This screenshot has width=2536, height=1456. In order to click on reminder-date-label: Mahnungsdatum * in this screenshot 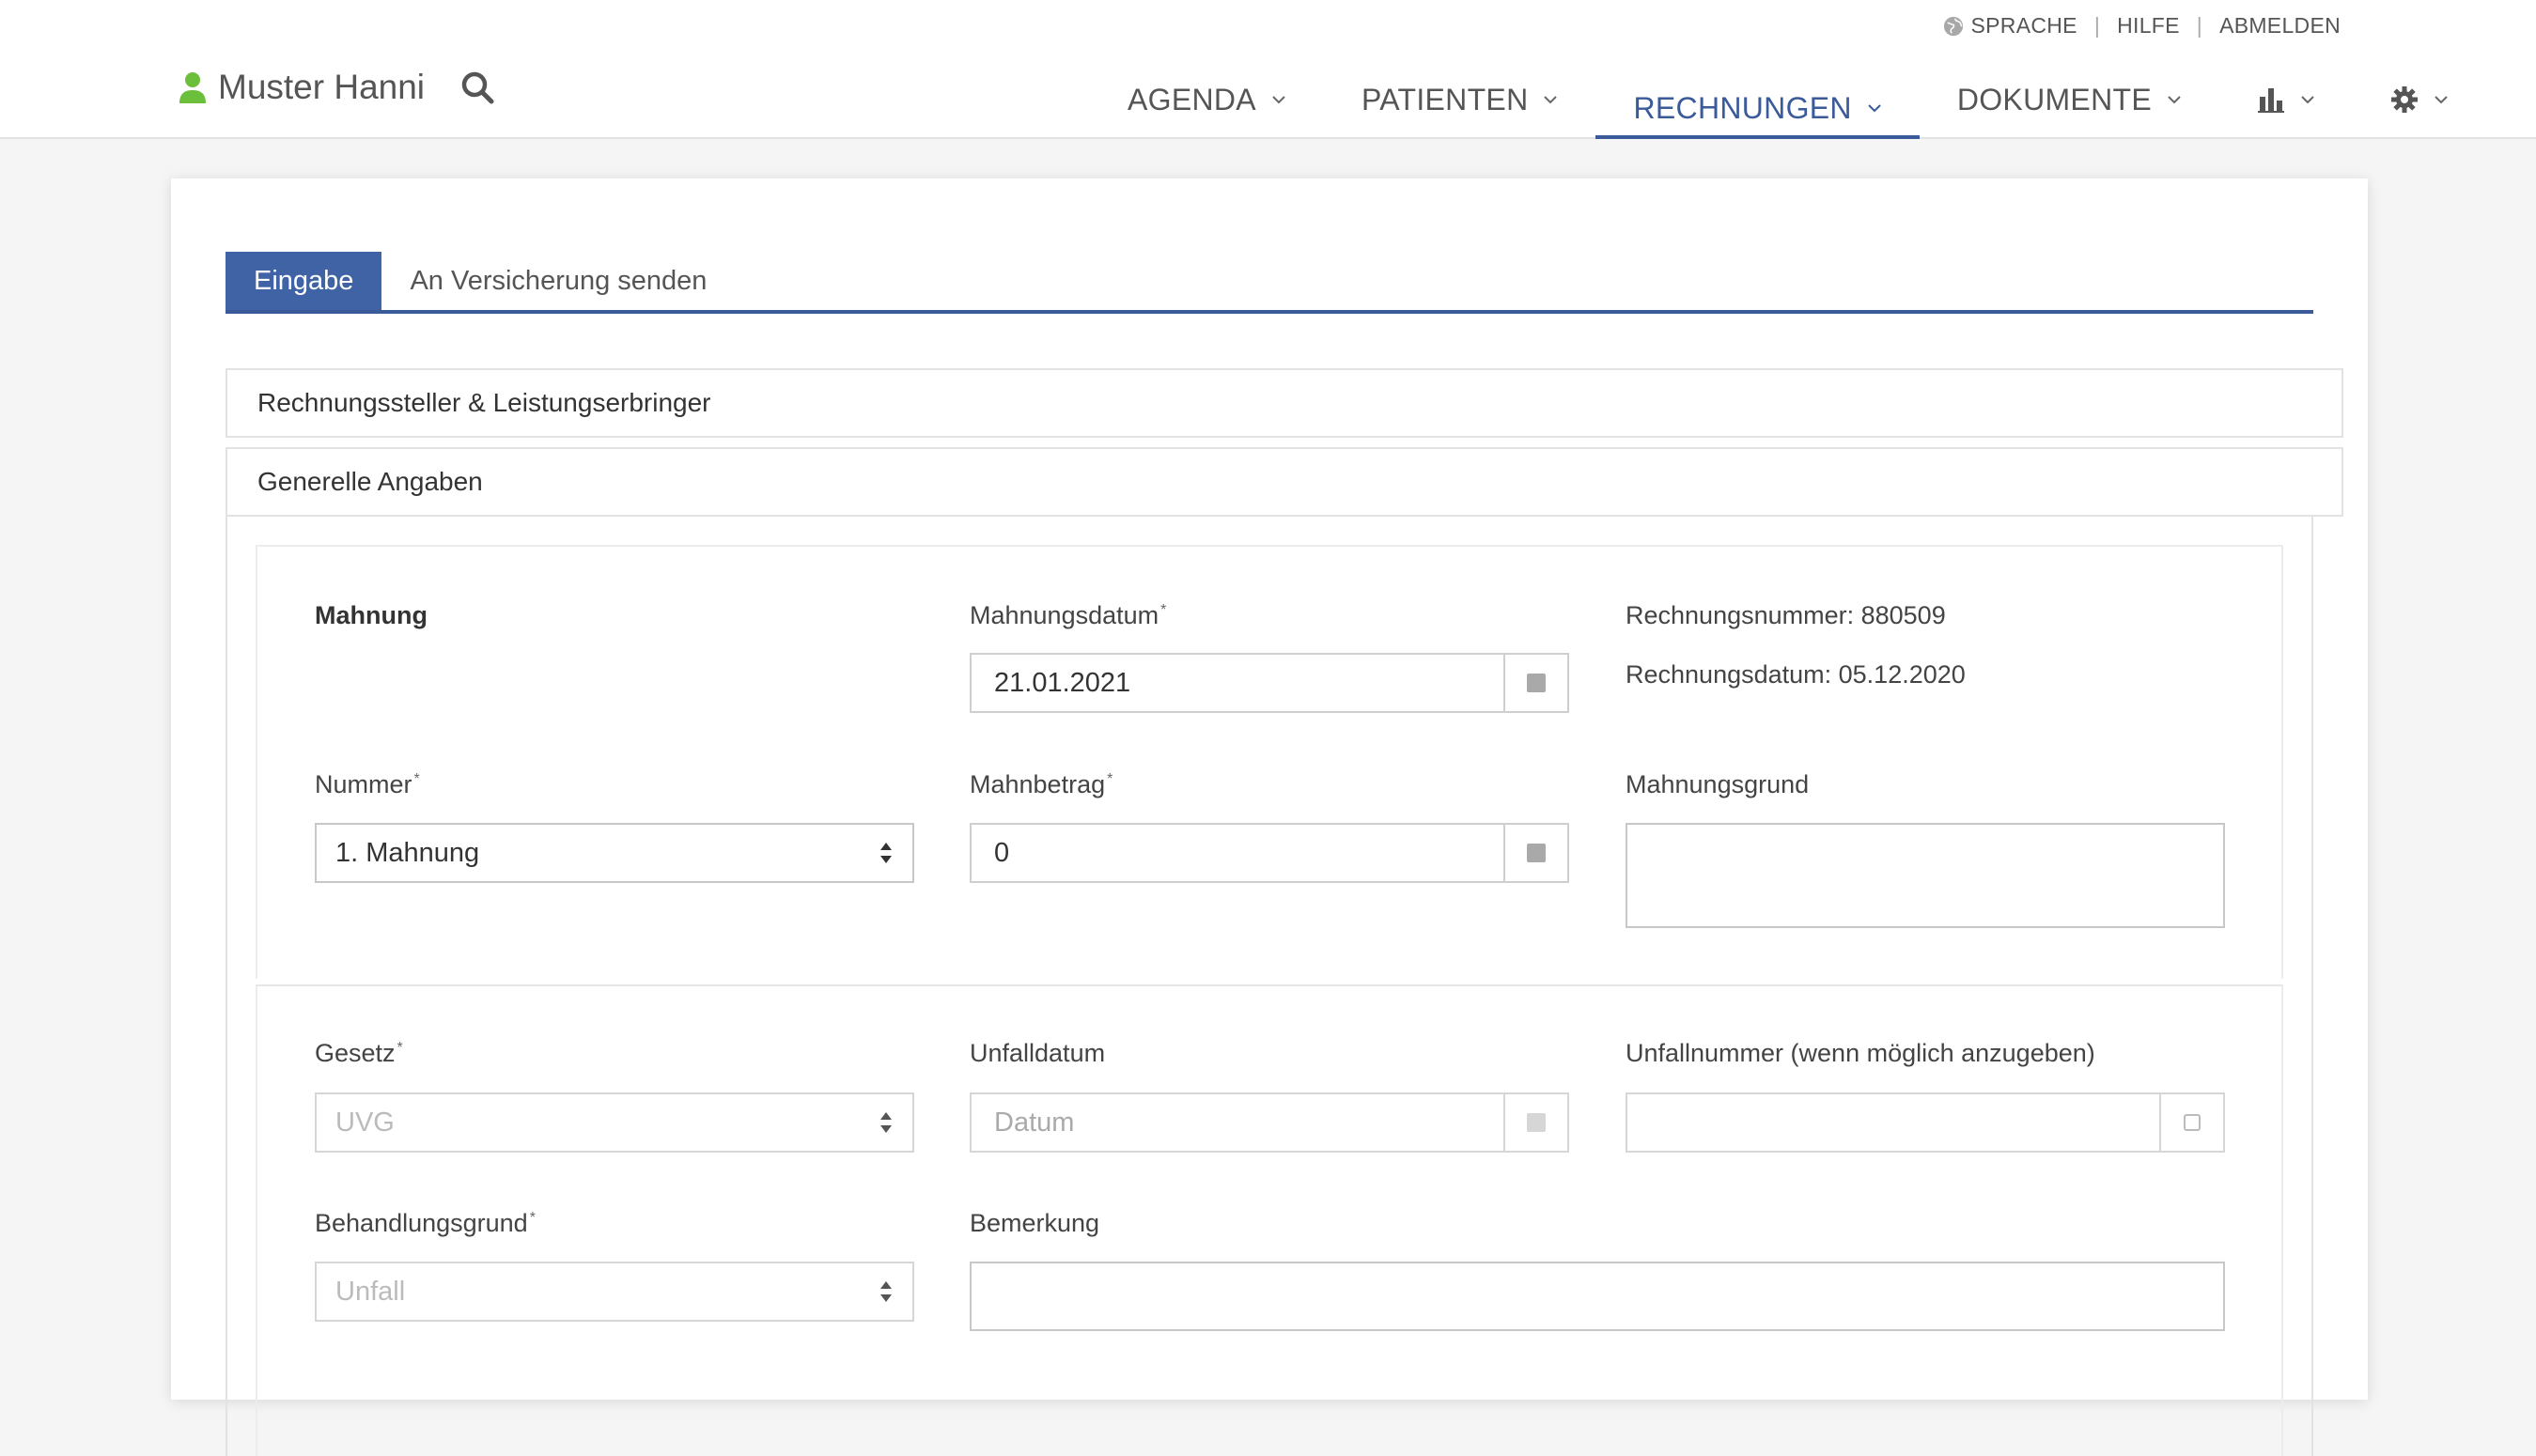, I will do `click(1068, 615)`.